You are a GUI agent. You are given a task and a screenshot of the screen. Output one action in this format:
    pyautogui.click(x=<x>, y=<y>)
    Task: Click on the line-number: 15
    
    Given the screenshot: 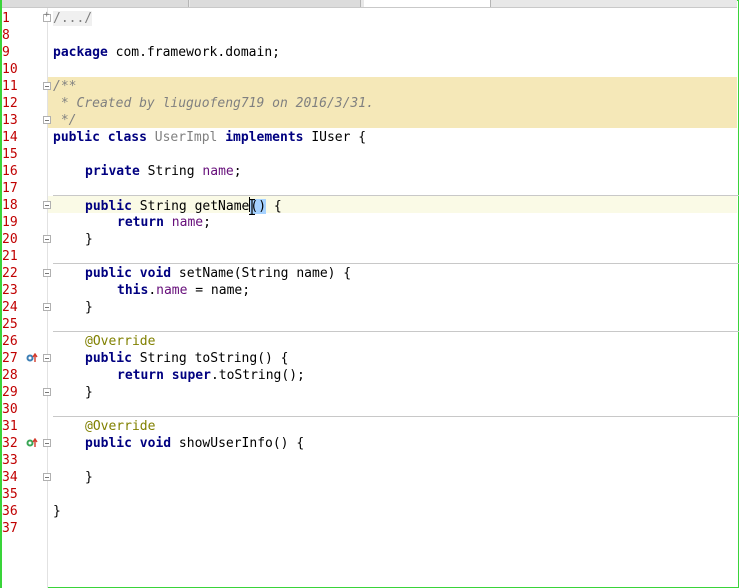 What is the action you would take?
    pyautogui.click(x=10, y=154)
    